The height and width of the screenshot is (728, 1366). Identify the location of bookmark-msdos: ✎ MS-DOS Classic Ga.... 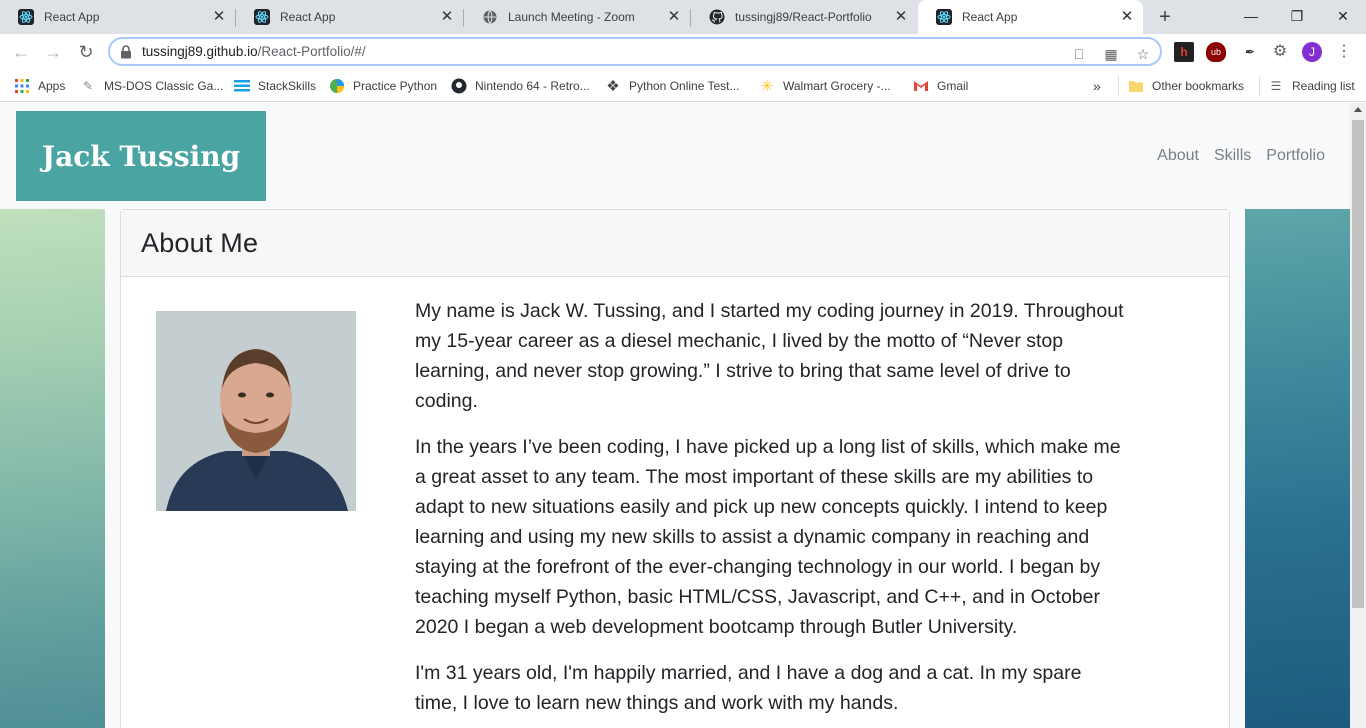
(151, 86).